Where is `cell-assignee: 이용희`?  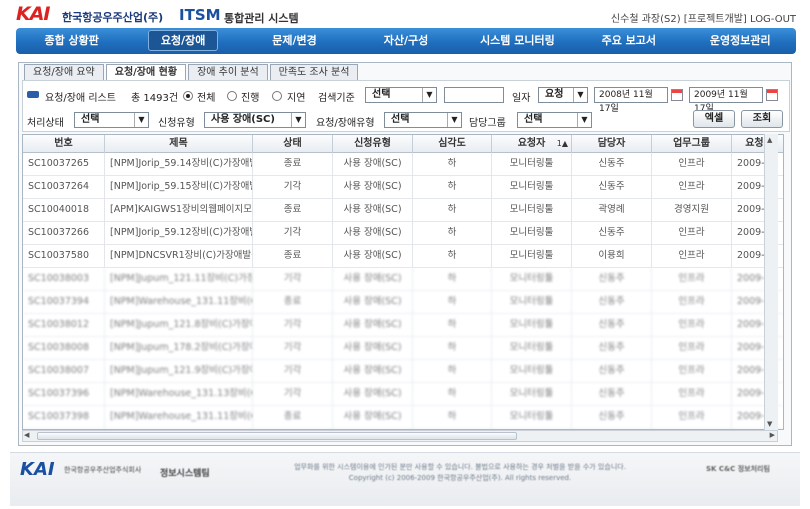 cell-assignee: 이용희 is located at coordinates (612, 256).